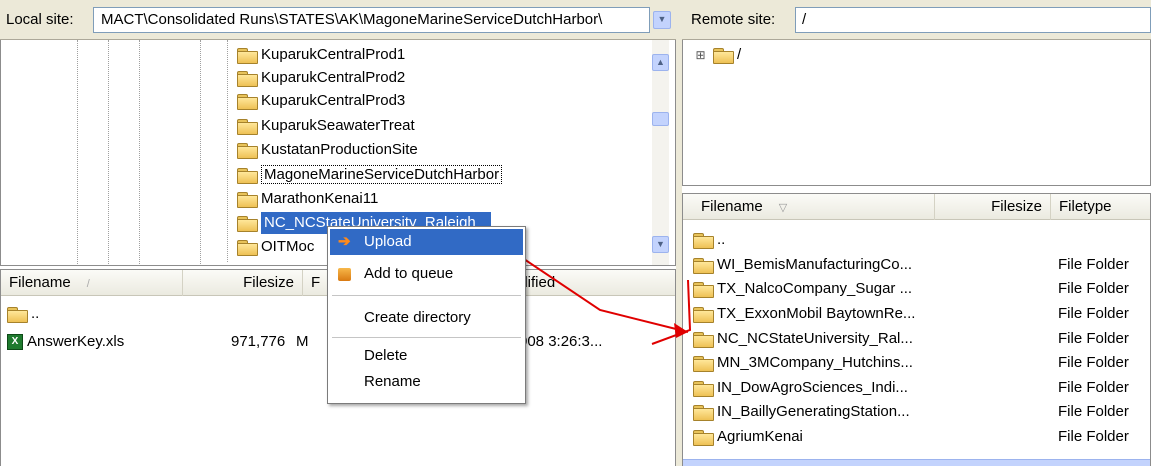  Describe the element at coordinates (426, 382) in the screenshot. I see `menu-item-rename: Rename` at that location.